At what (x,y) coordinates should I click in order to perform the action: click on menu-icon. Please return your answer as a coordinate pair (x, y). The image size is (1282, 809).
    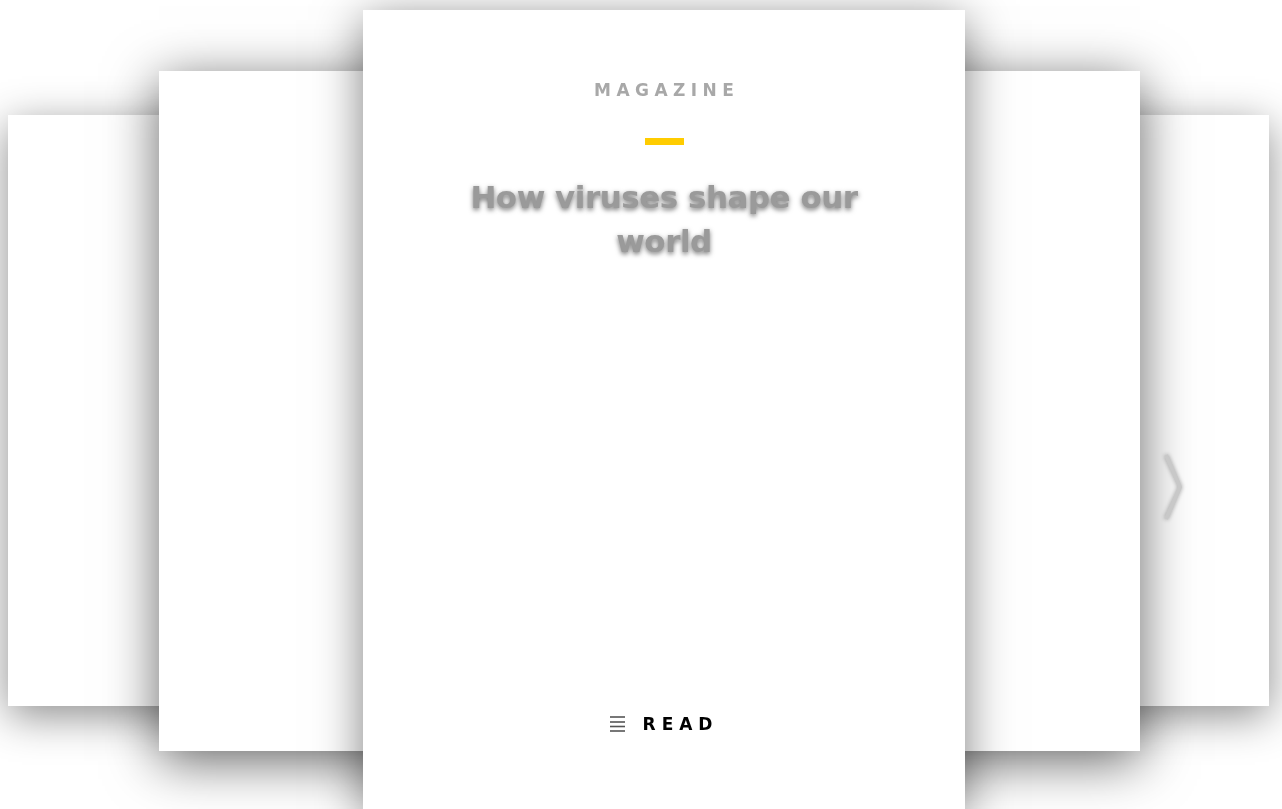
    Looking at the image, I should click on (617, 724).